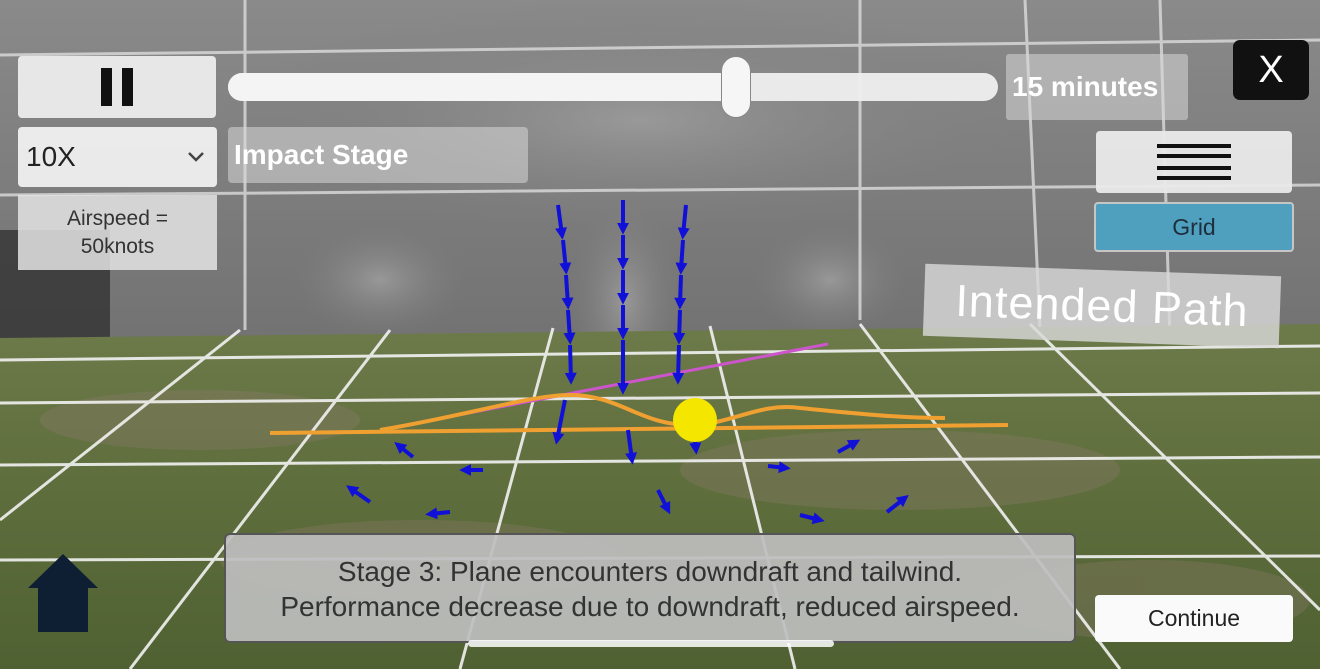 Image resolution: width=1320 pixels, height=669 pixels. What do you see at coordinates (482, 87) in the screenshot?
I see `timeline-slider-fill` at bounding box center [482, 87].